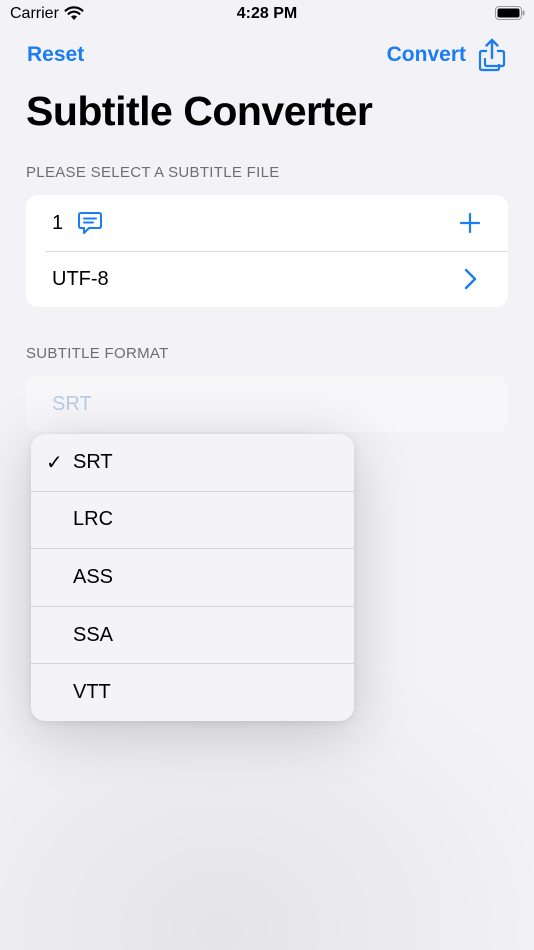  Describe the element at coordinates (58, 222) in the screenshot. I see `file-count: 1` at that location.